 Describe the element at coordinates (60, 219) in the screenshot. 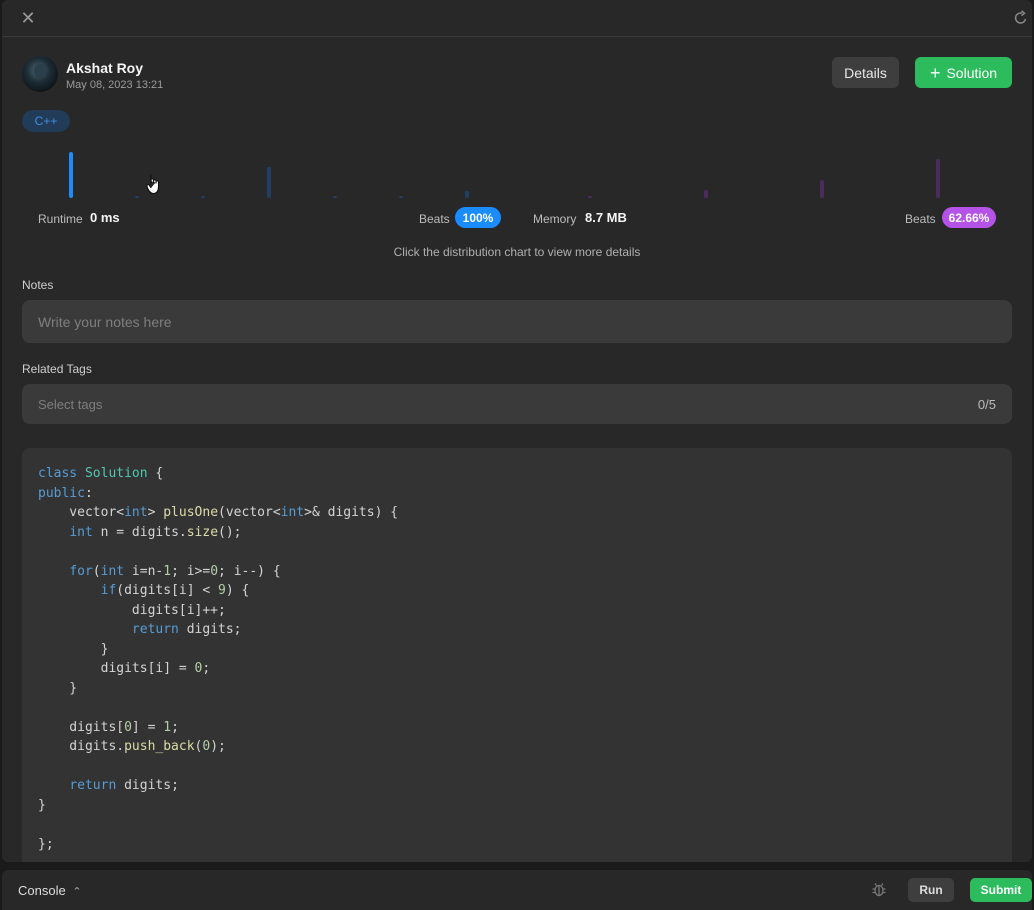

I see `runtime-label: Runtime` at that location.